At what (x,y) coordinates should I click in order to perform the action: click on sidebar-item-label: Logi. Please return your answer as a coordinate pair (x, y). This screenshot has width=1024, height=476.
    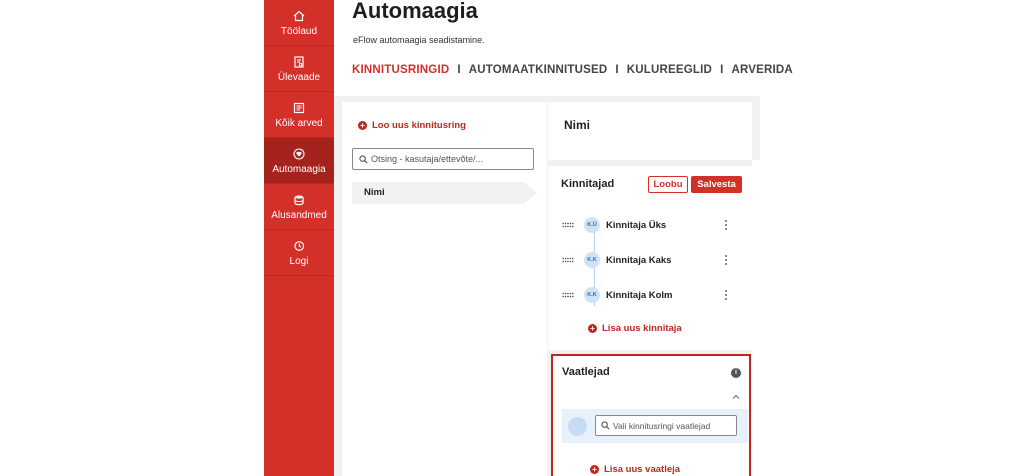
    Looking at the image, I should click on (299, 261).